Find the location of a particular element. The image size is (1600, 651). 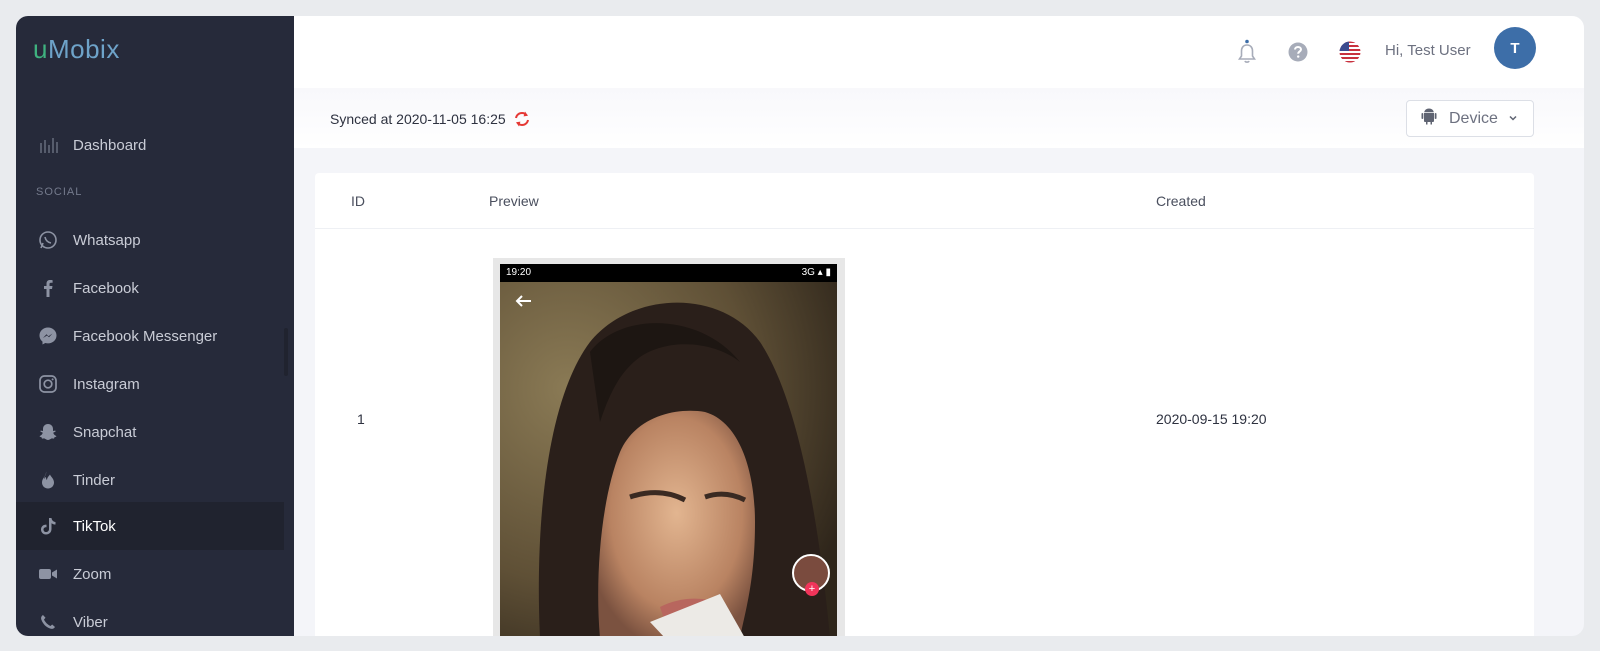

refresh-icon is located at coordinates (522, 119).